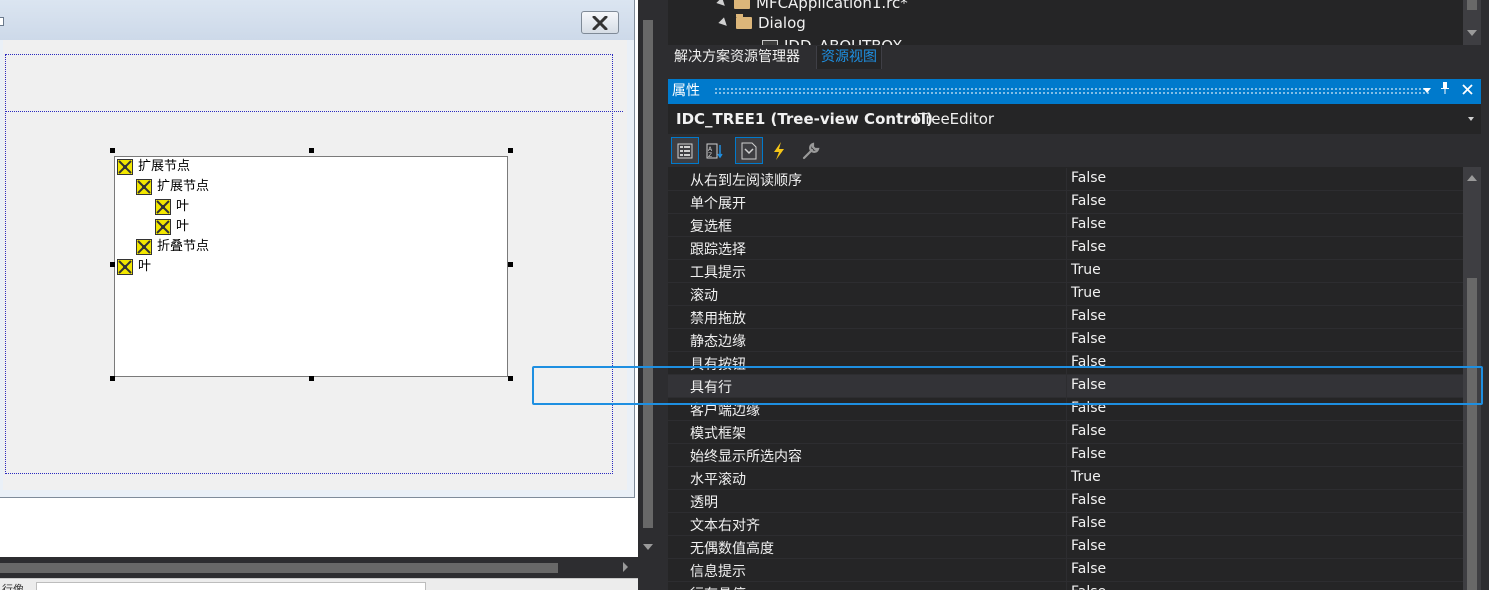 This screenshot has width=1489, height=590. I want to click on property-row: 信息提示 False, so click(1065, 570).